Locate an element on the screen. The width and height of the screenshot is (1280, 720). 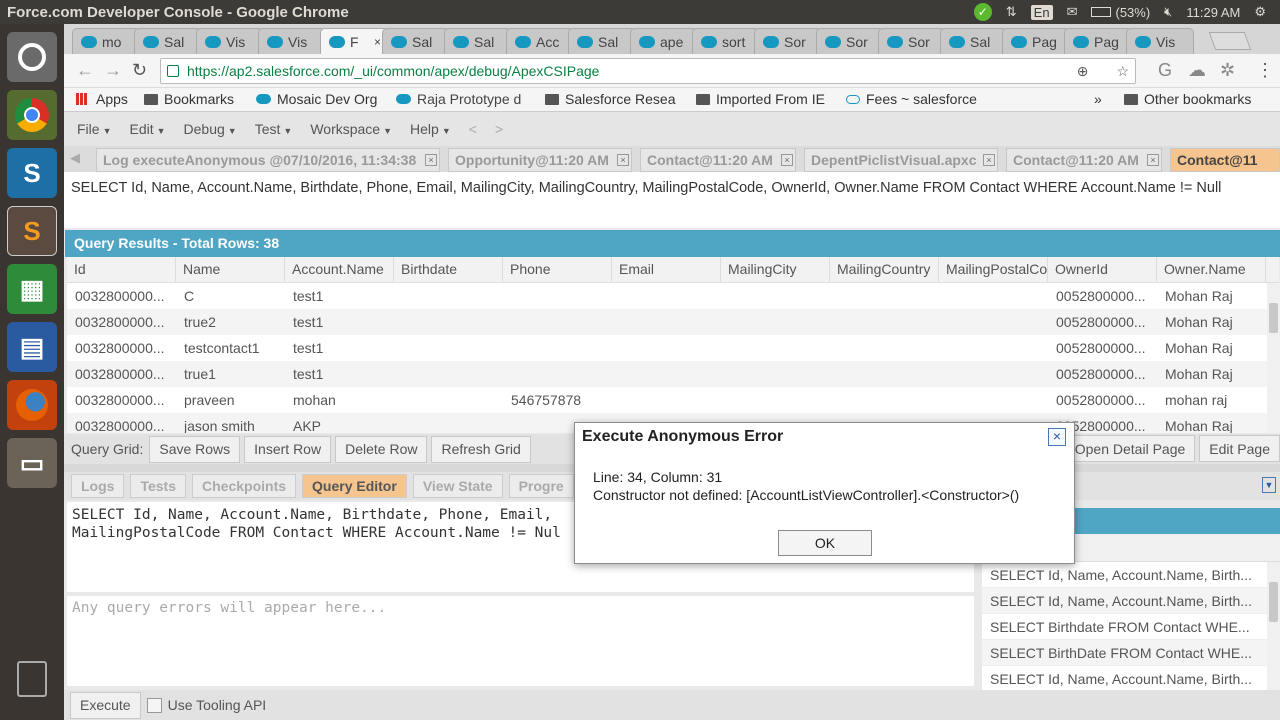
volume-icon: 🔇︎ is located at coordinates (1168, 12).